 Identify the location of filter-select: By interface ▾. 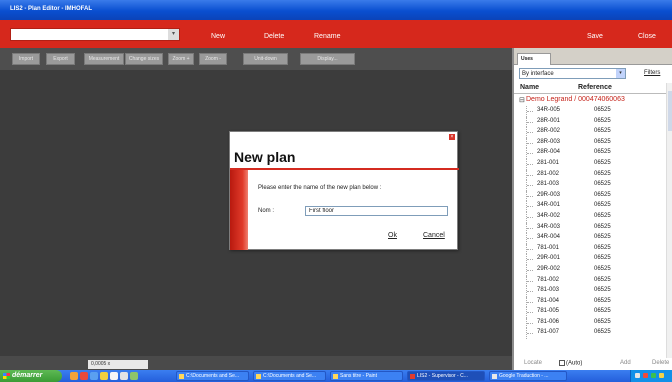
(572, 73).